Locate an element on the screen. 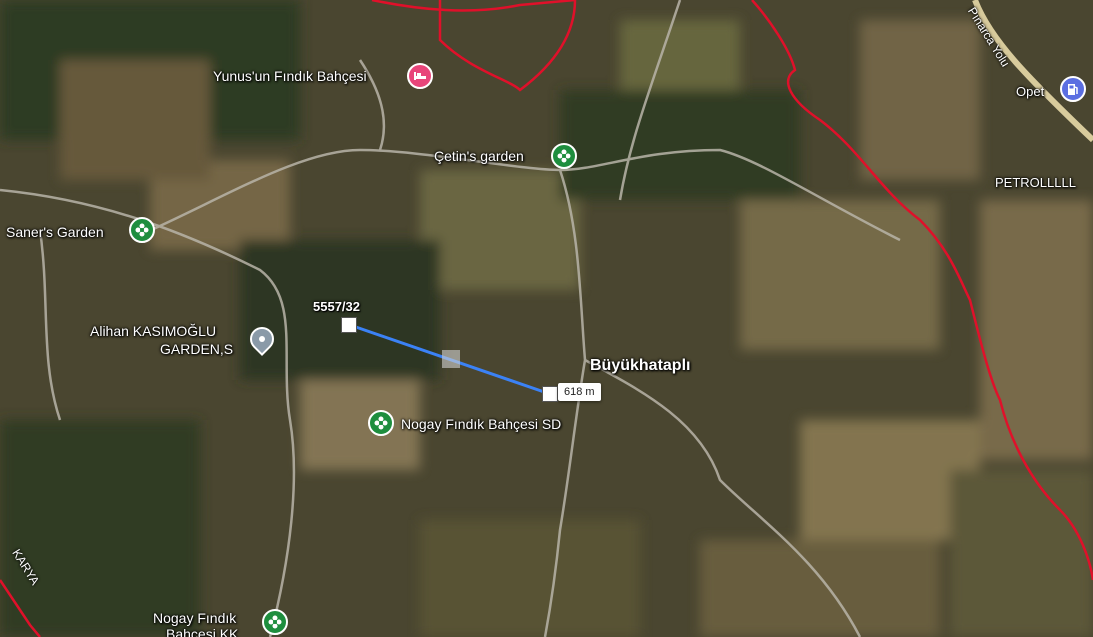  bed-icon is located at coordinates (420, 76).